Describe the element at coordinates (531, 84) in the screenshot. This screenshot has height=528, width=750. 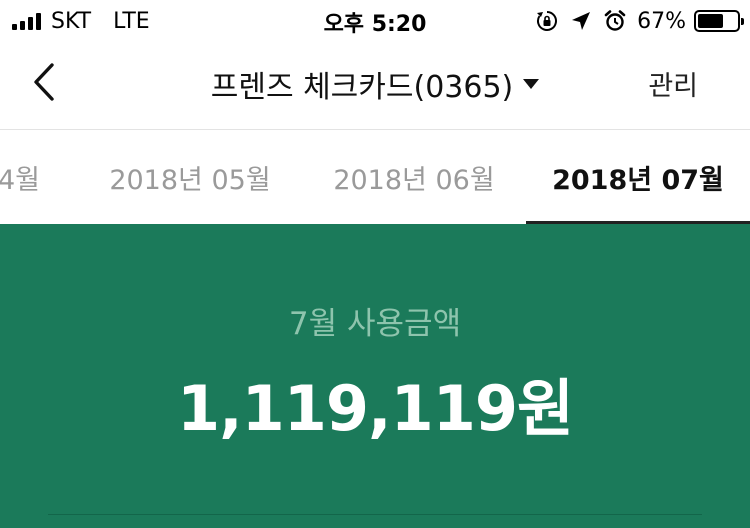
I see `caret-down-icon` at that location.